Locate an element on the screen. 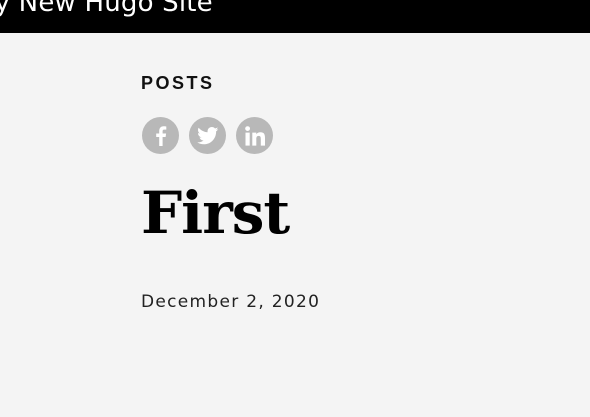  share-facebook-button is located at coordinates (160, 135).